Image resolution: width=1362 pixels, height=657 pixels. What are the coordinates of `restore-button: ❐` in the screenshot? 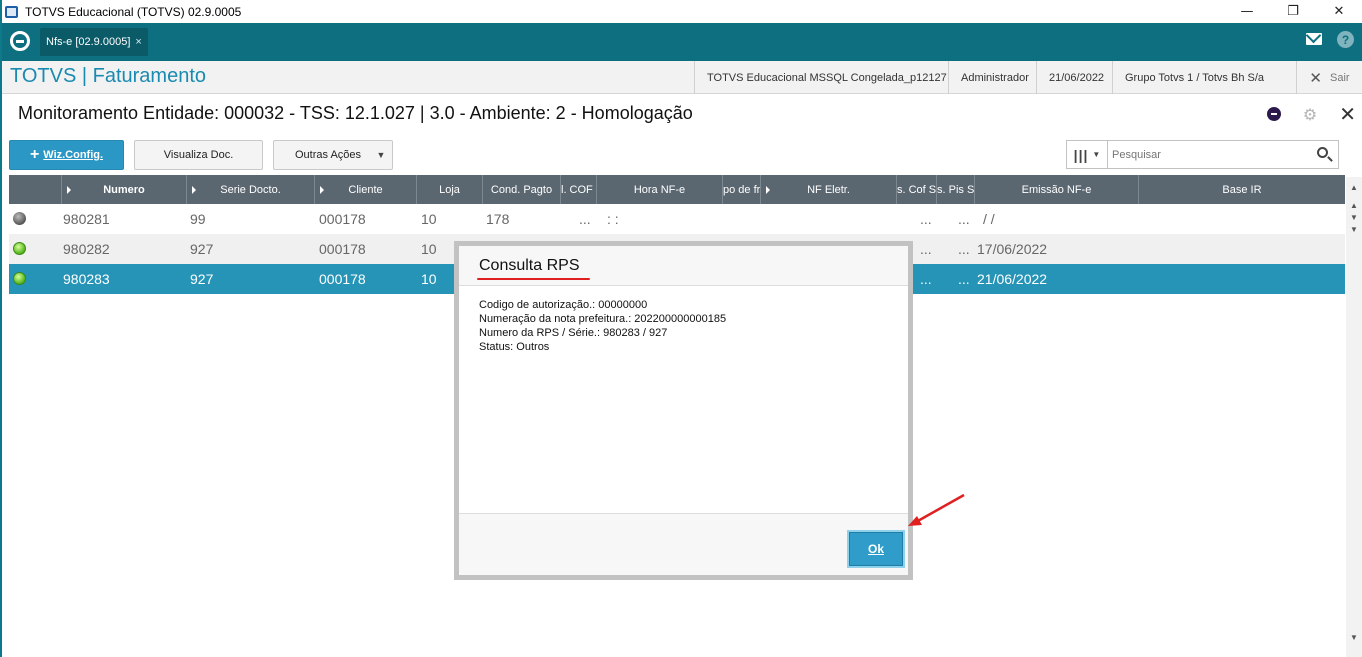 It's located at (1293, 11).